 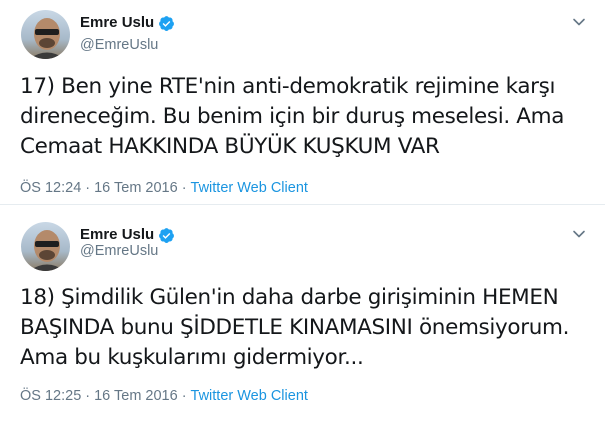 I want to click on tweet-meta: ÖS 12:25 · 16 Tem 2016 · Twitter Web Client, so click(x=164, y=396).